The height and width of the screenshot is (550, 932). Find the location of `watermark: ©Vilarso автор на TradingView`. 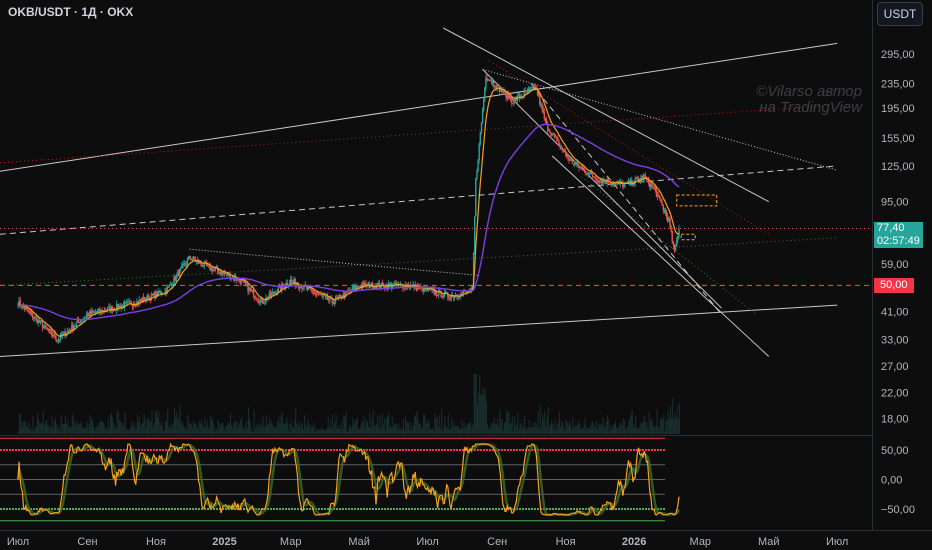

watermark: ©Vilarso автор на TradingView is located at coordinates (792, 100).